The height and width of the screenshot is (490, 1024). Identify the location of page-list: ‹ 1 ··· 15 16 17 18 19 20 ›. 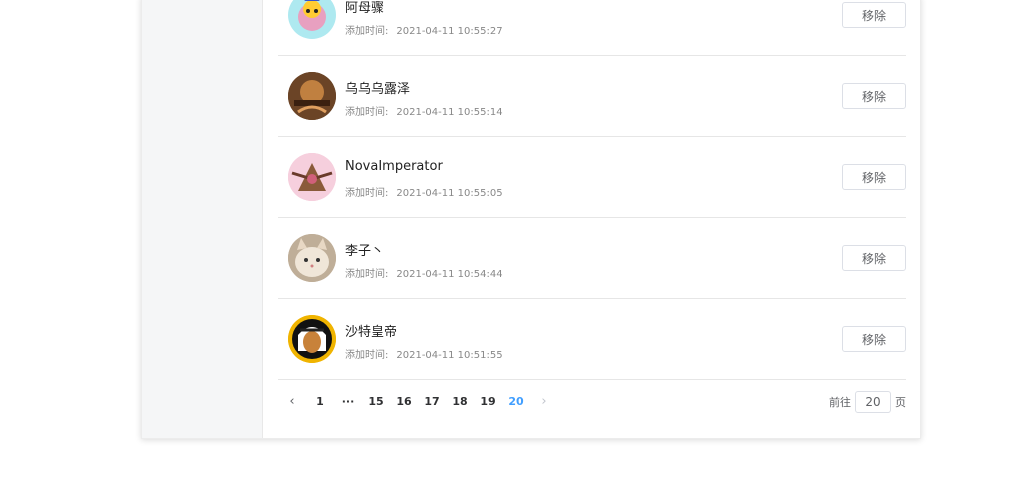
(418, 402).